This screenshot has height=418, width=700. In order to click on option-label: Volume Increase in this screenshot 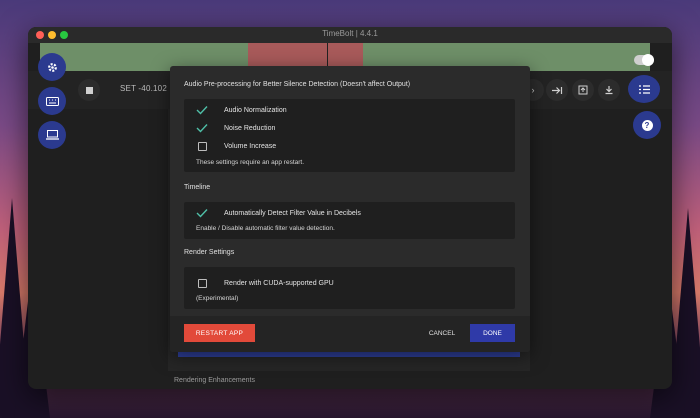, I will do `click(250, 146)`.